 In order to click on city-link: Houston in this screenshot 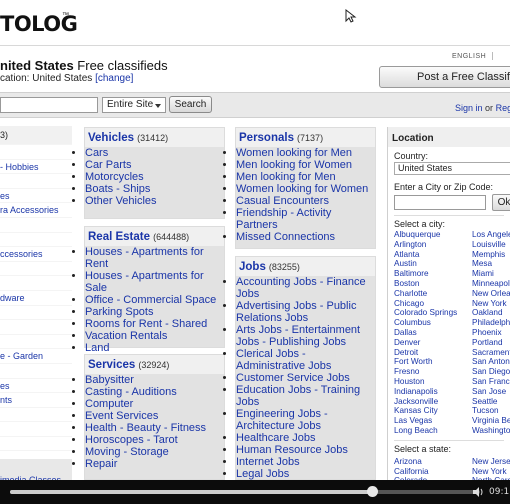, I will do `click(433, 382)`.